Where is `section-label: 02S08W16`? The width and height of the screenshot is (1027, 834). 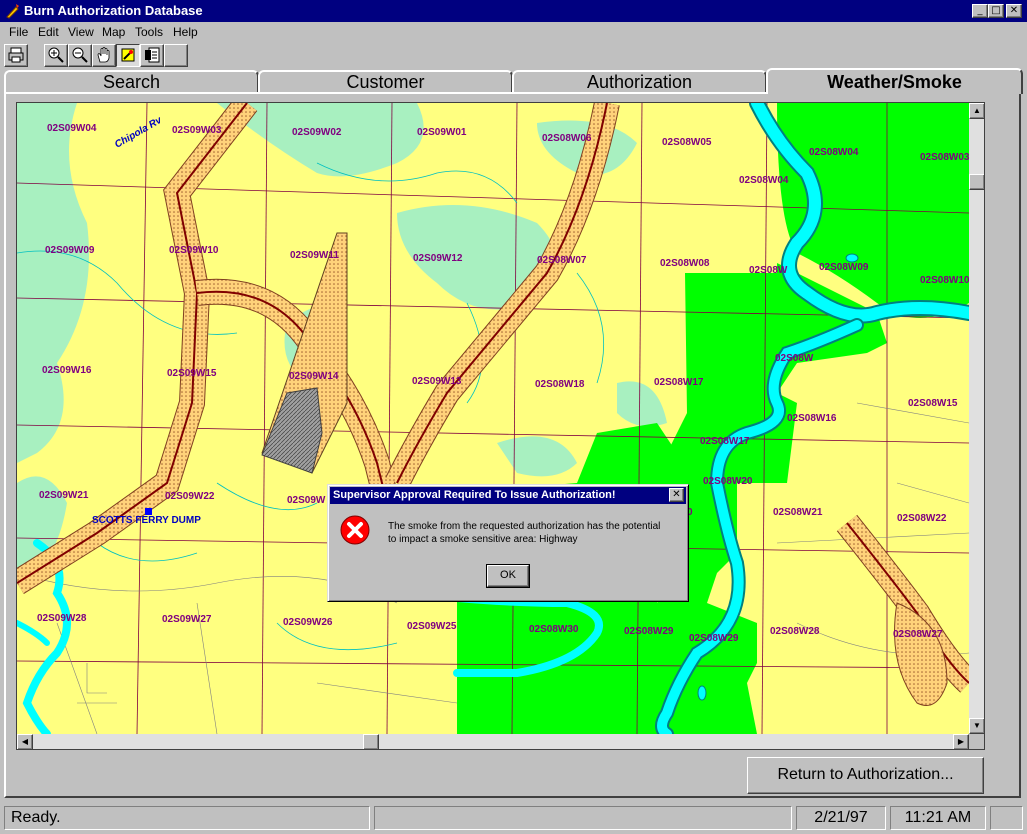 section-label: 02S08W16 is located at coordinates (812, 418).